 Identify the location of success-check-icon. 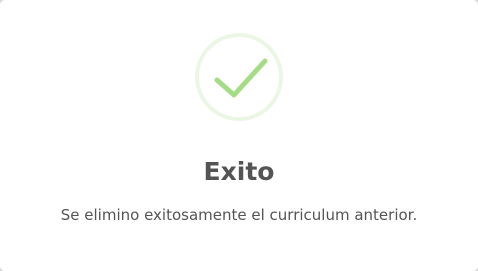
(239, 77).